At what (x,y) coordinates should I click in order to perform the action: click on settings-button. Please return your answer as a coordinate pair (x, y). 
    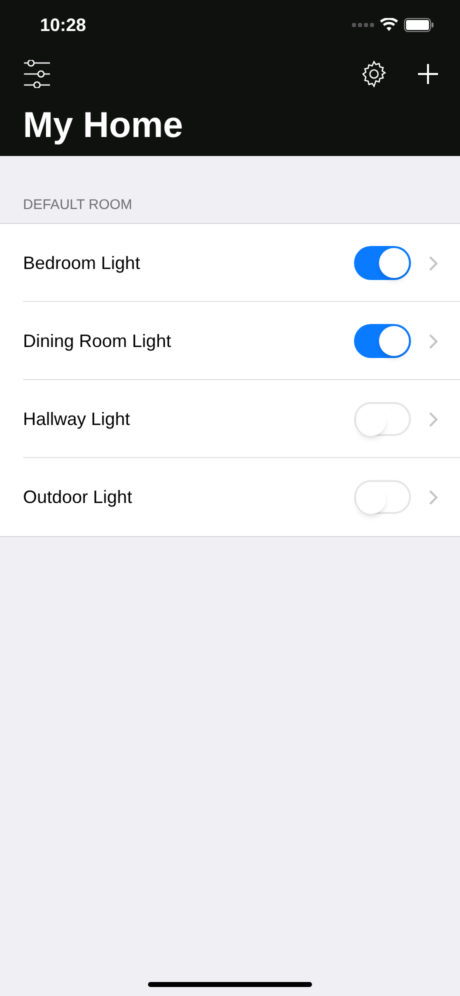
    Looking at the image, I should click on (374, 74).